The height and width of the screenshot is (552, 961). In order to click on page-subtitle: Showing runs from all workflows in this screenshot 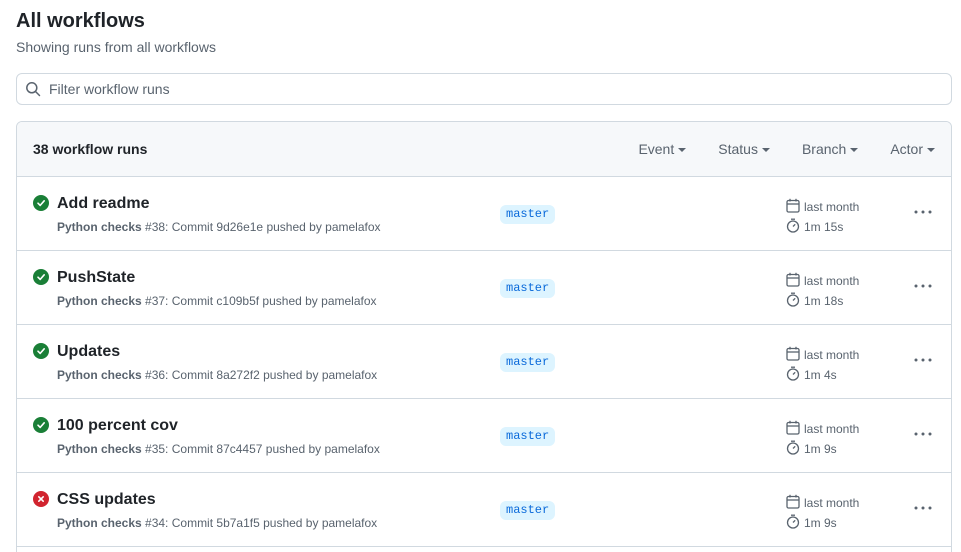, I will do `click(116, 47)`.